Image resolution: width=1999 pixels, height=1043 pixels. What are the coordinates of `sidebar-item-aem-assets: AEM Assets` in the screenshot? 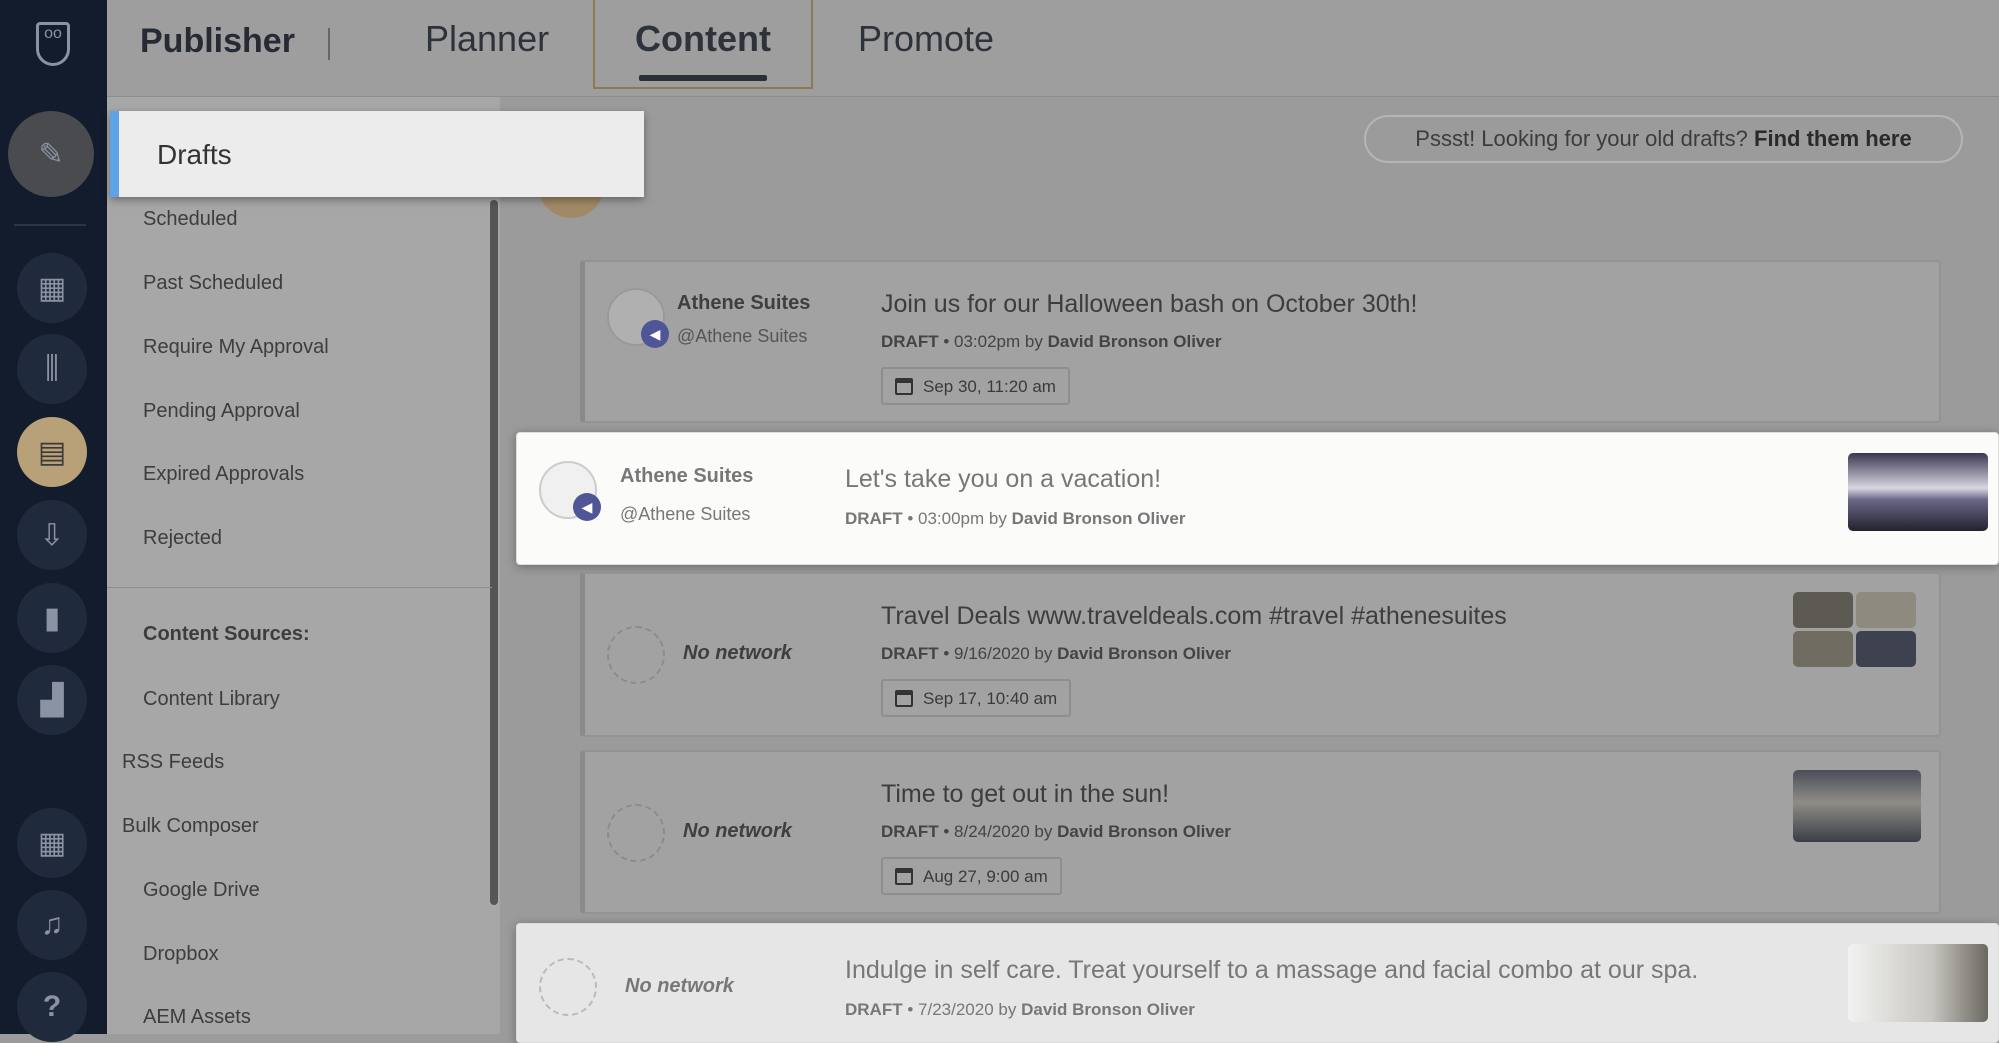 It's located at (197, 1017).